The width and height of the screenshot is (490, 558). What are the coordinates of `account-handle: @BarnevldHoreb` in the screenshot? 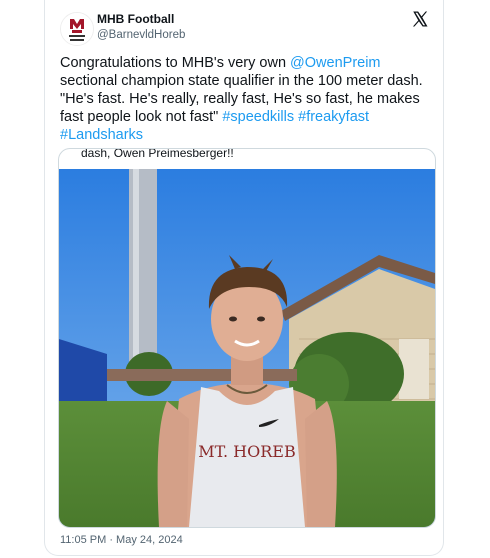 It's located at (141, 35).